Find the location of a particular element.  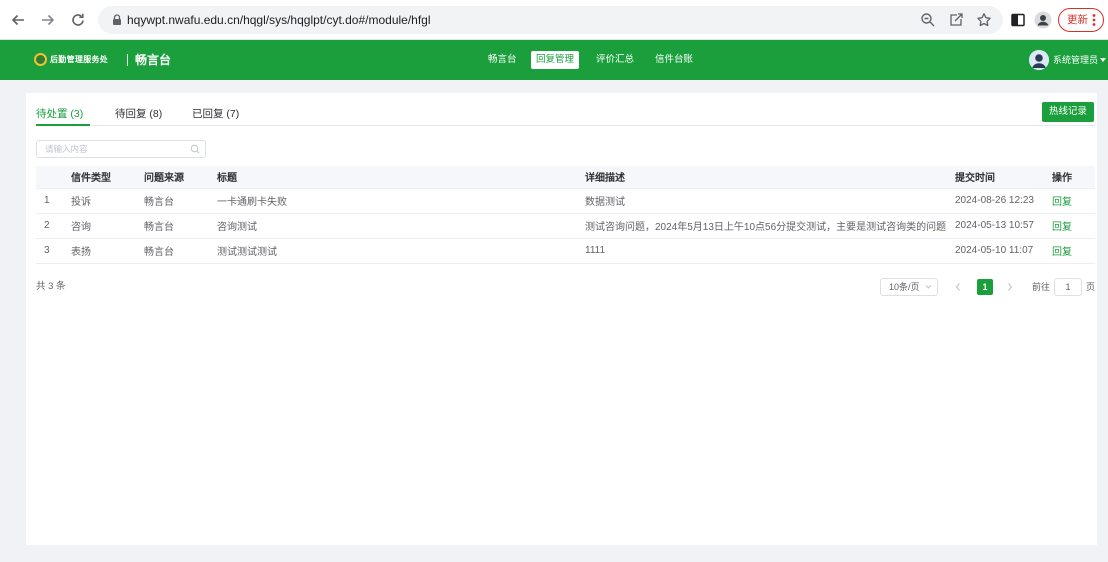

page-number-current: 1 is located at coordinates (985, 287).